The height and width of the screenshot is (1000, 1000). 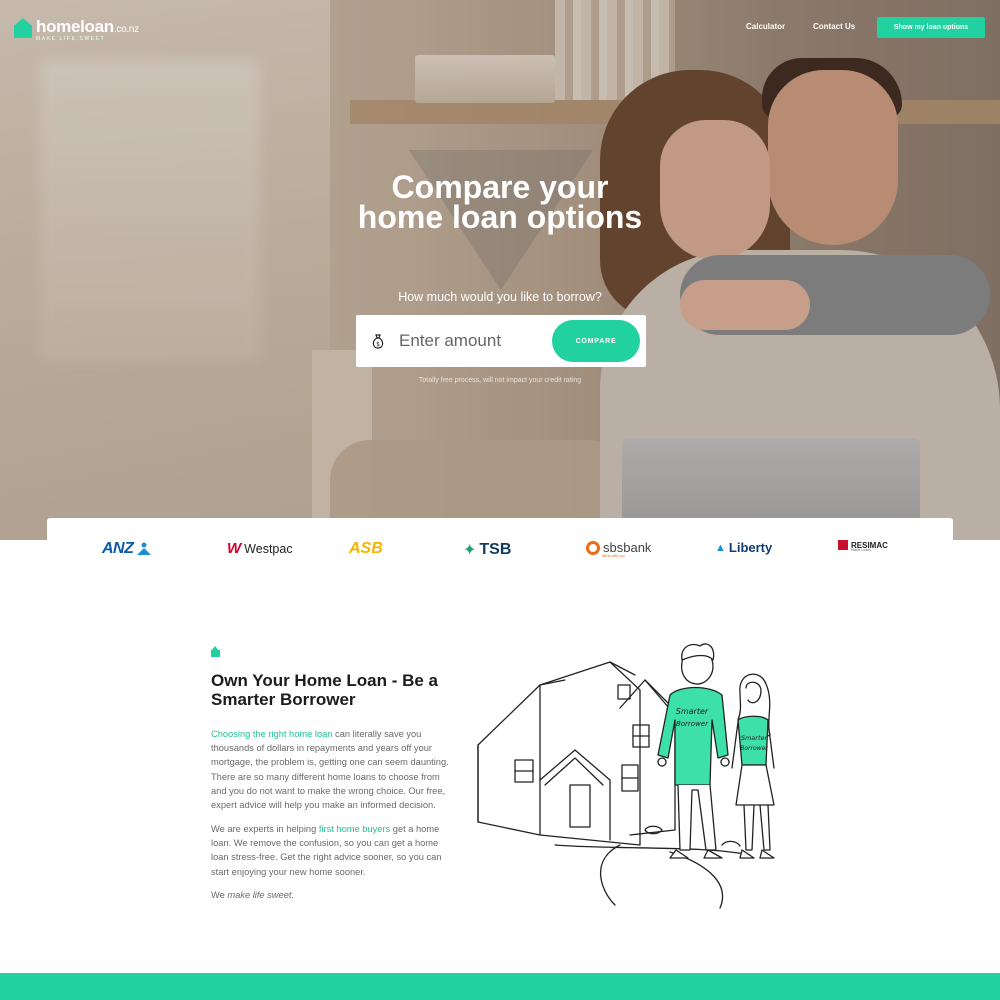 I want to click on logo-name: homeloan, so click(x=75, y=26).